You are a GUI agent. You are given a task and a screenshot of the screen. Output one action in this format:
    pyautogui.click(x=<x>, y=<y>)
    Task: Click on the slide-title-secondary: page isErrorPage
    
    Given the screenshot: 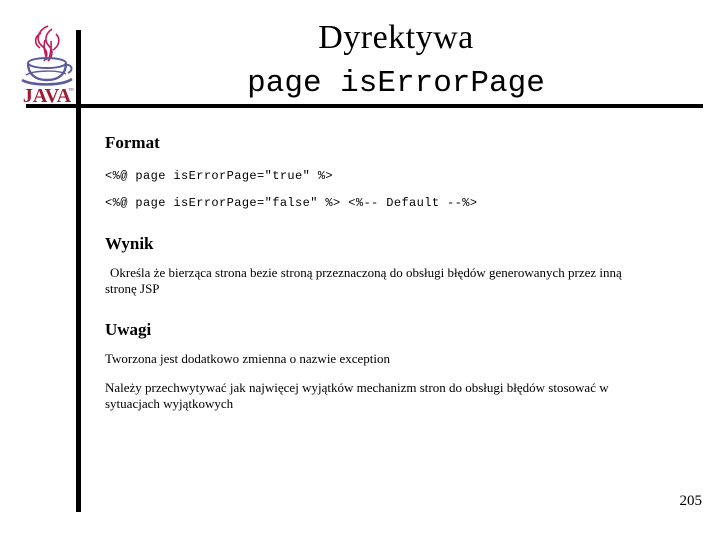 What is the action you would take?
    pyautogui.click(x=396, y=83)
    